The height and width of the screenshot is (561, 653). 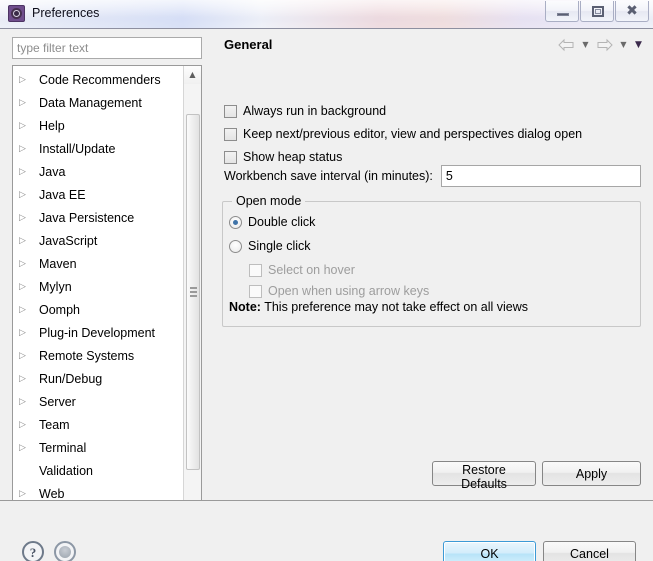 What do you see at coordinates (293, 157) in the screenshot?
I see `checkbox-label: Show heap status` at bounding box center [293, 157].